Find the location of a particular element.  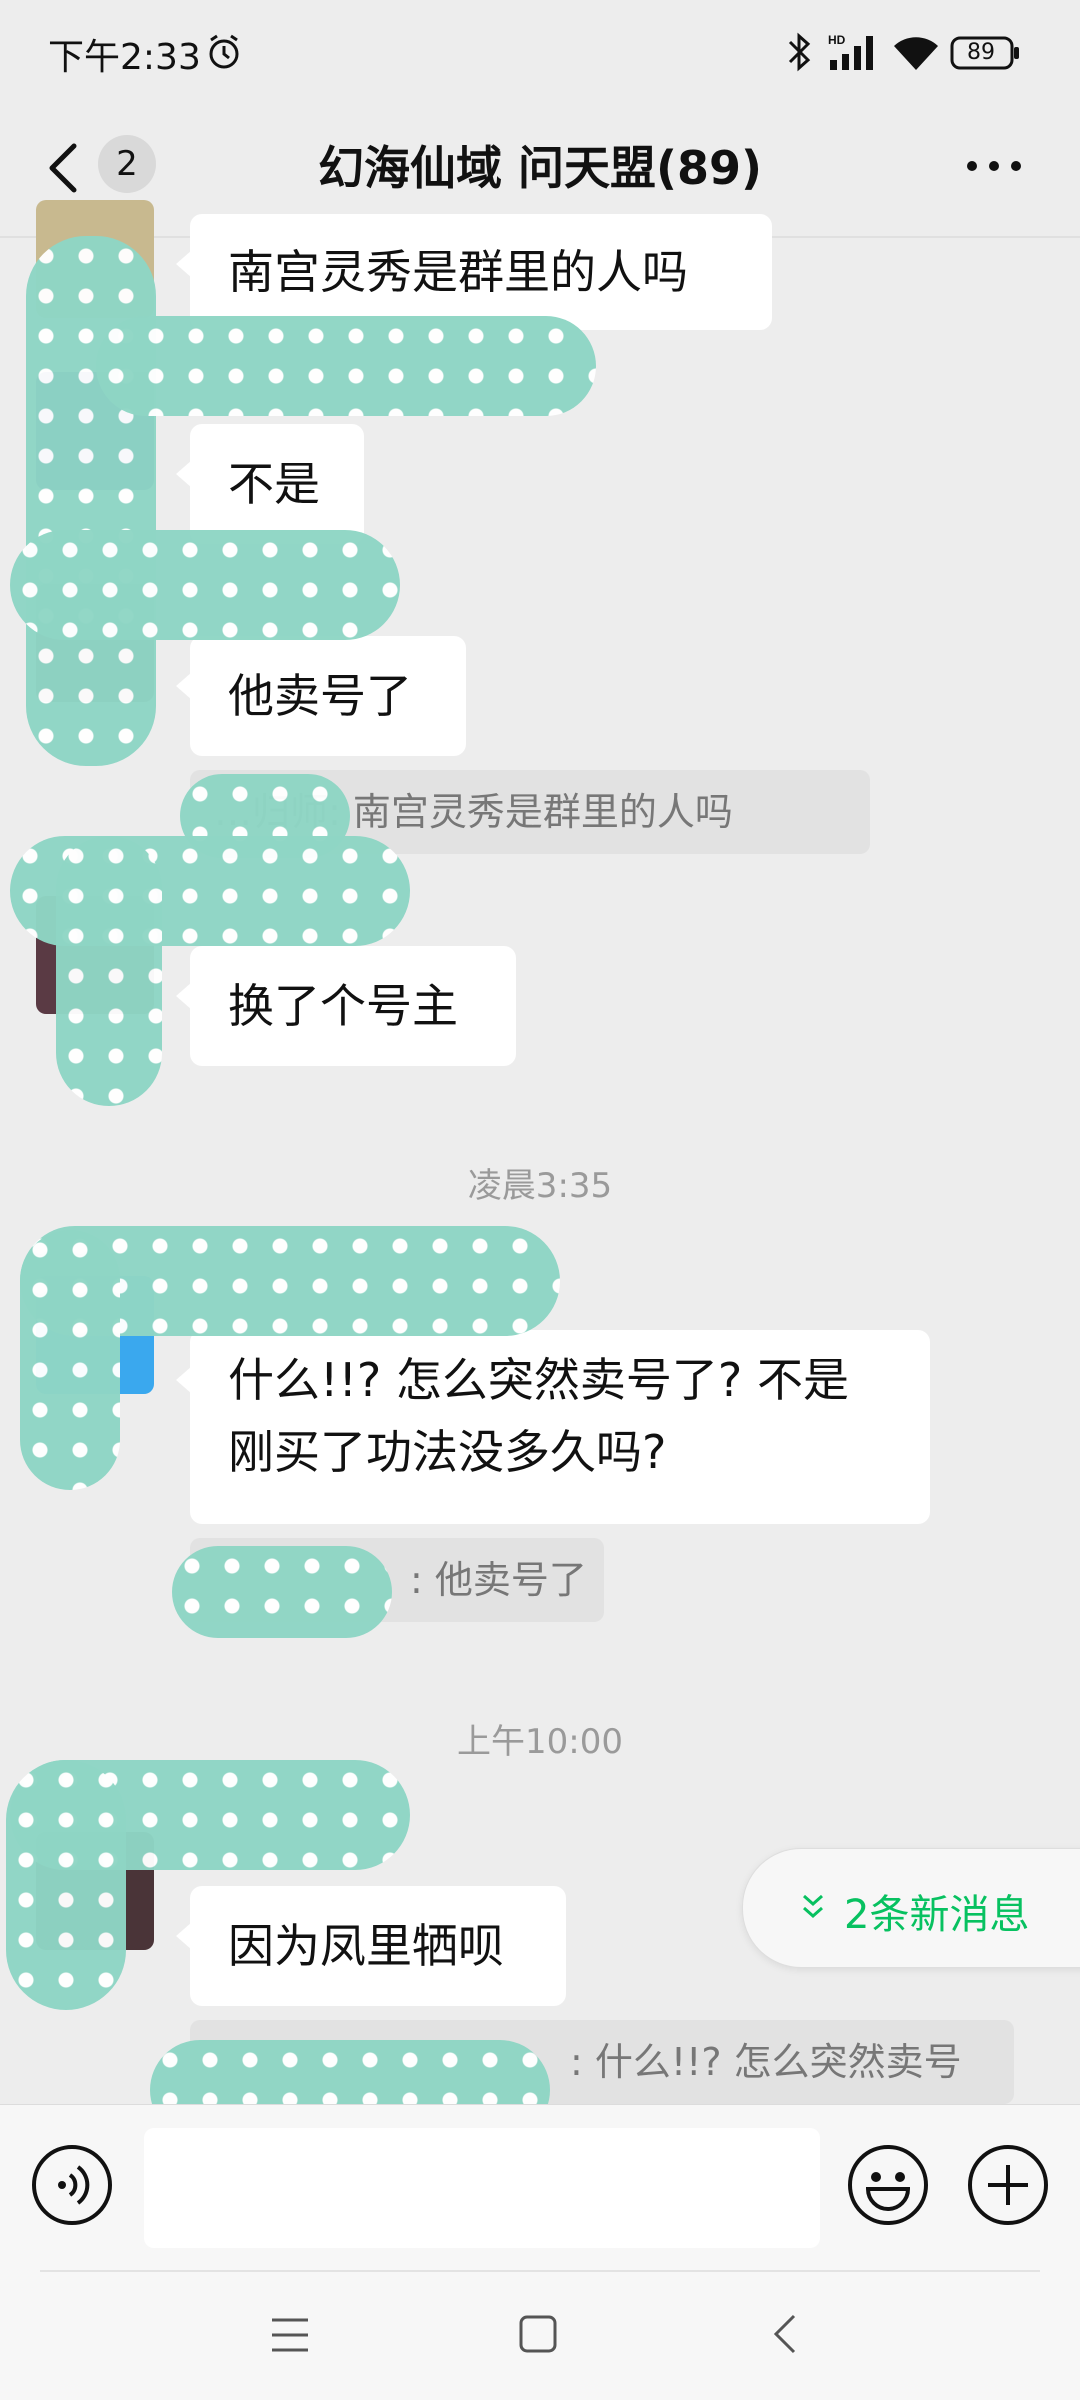

message-bubble: 换了个号主 is located at coordinates (346, 1006).